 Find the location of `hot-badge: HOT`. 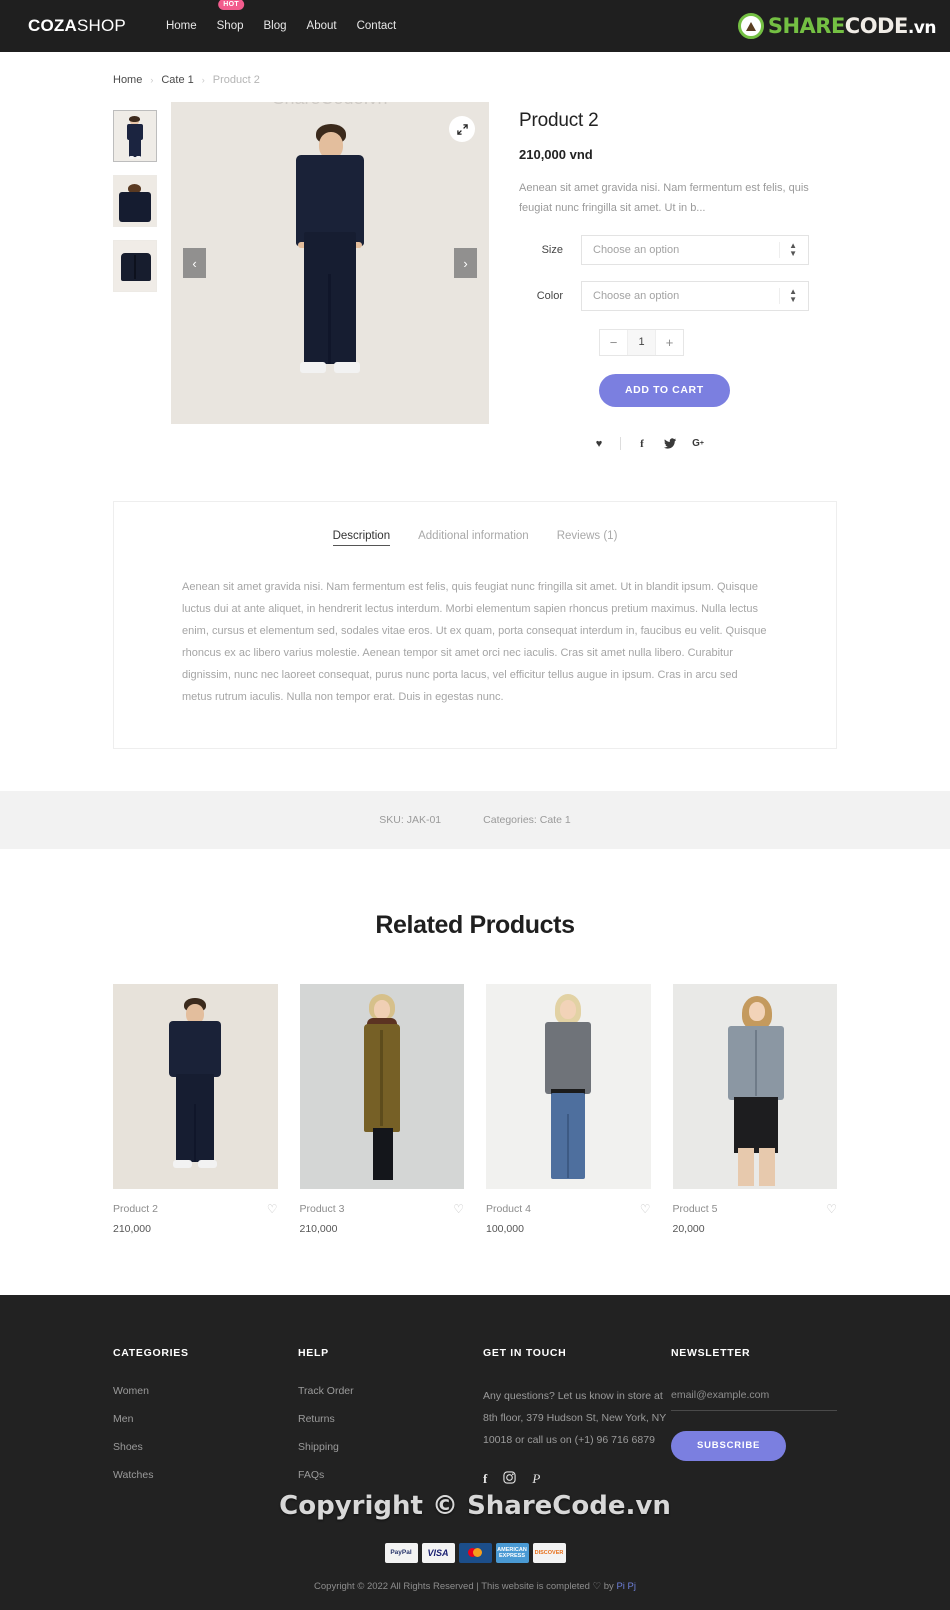

hot-badge: HOT is located at coordinates (231, 5).